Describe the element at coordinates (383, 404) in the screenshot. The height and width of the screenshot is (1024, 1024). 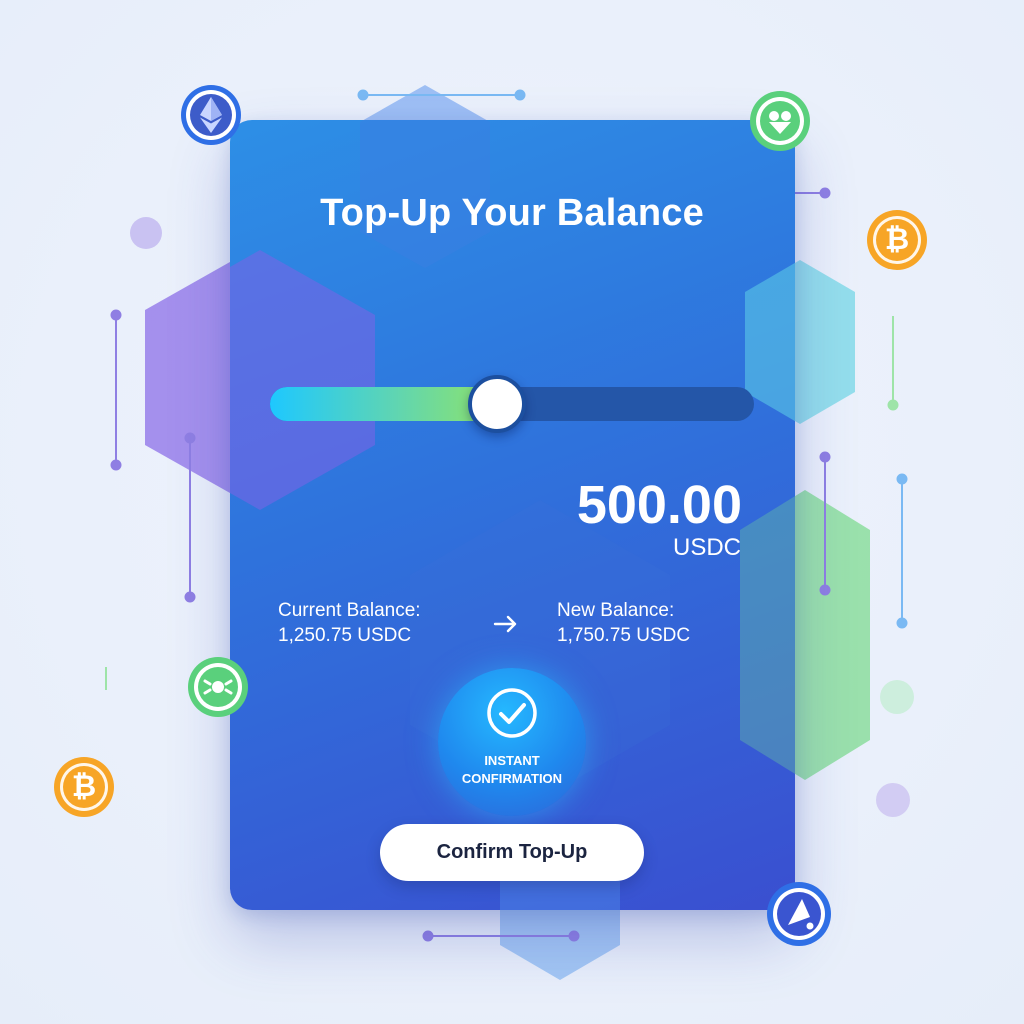
I see `slider-fill` at that location.